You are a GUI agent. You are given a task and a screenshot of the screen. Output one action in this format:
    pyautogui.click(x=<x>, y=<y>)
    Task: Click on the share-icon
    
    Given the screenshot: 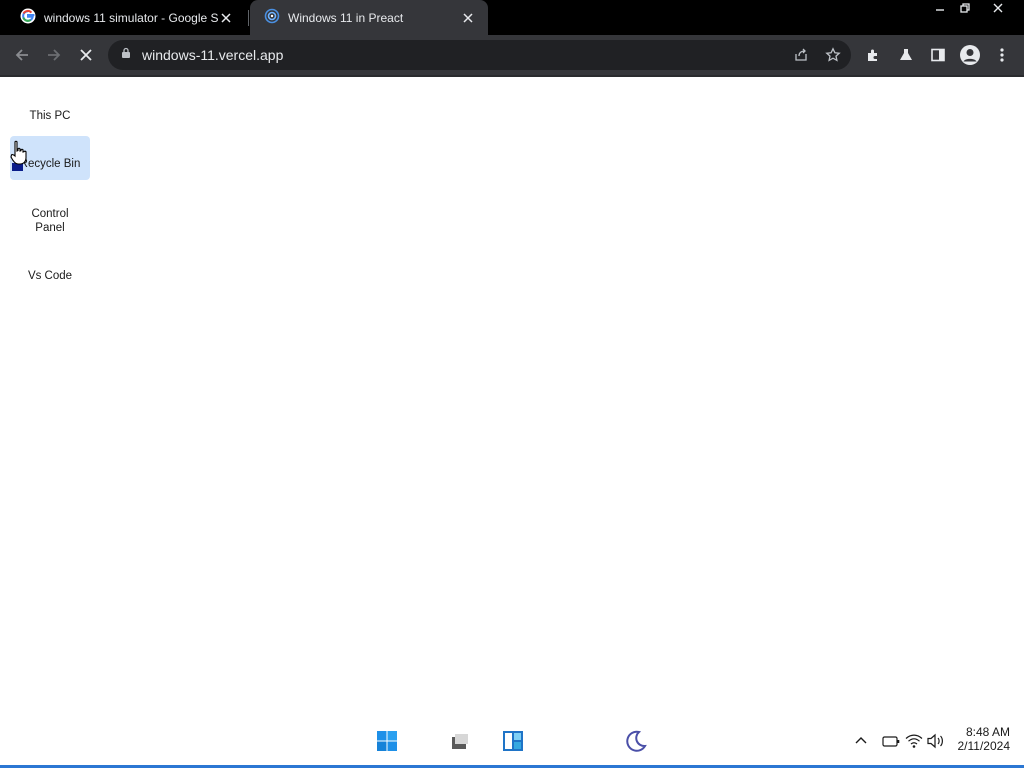 What is the action you would take?
    pyautogui.click(x=801, y=55)
    